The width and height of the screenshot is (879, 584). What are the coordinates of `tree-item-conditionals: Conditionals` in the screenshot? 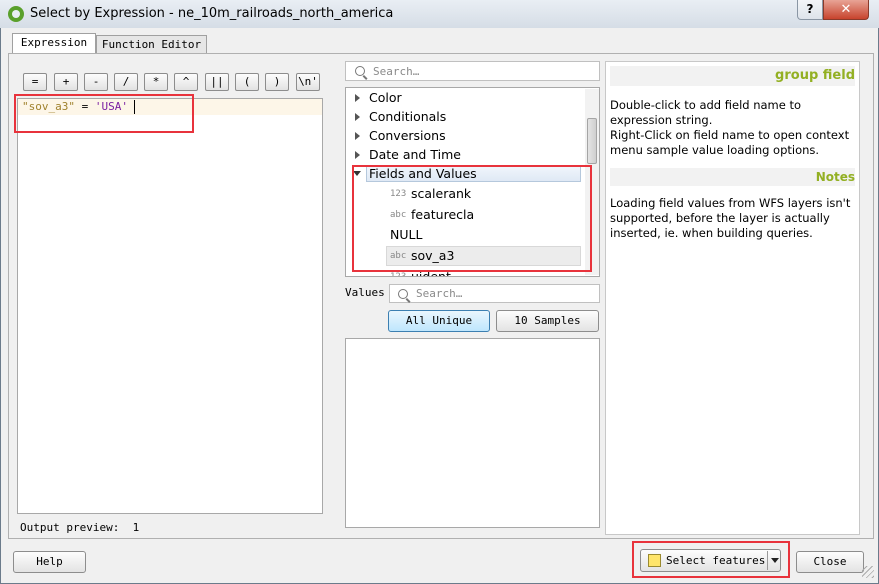 It's located at (464, 116).